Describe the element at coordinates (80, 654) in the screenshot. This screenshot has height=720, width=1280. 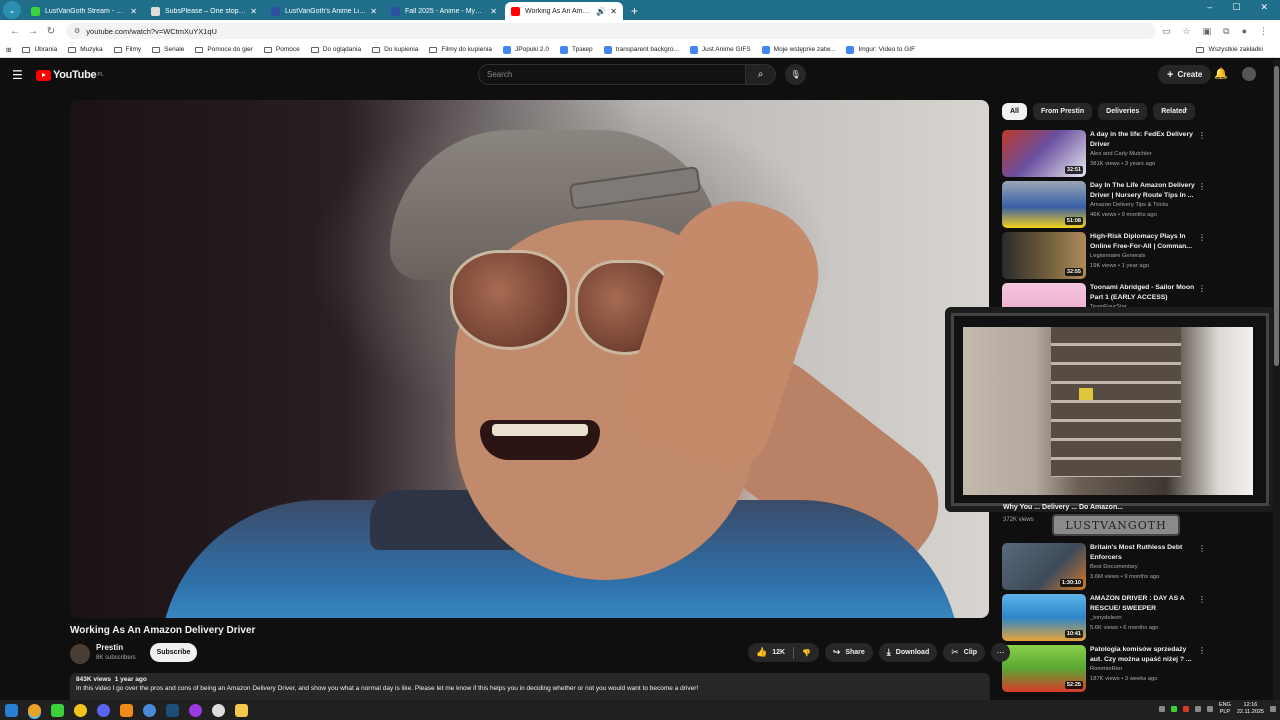
I see `channel-avatar` at that location.